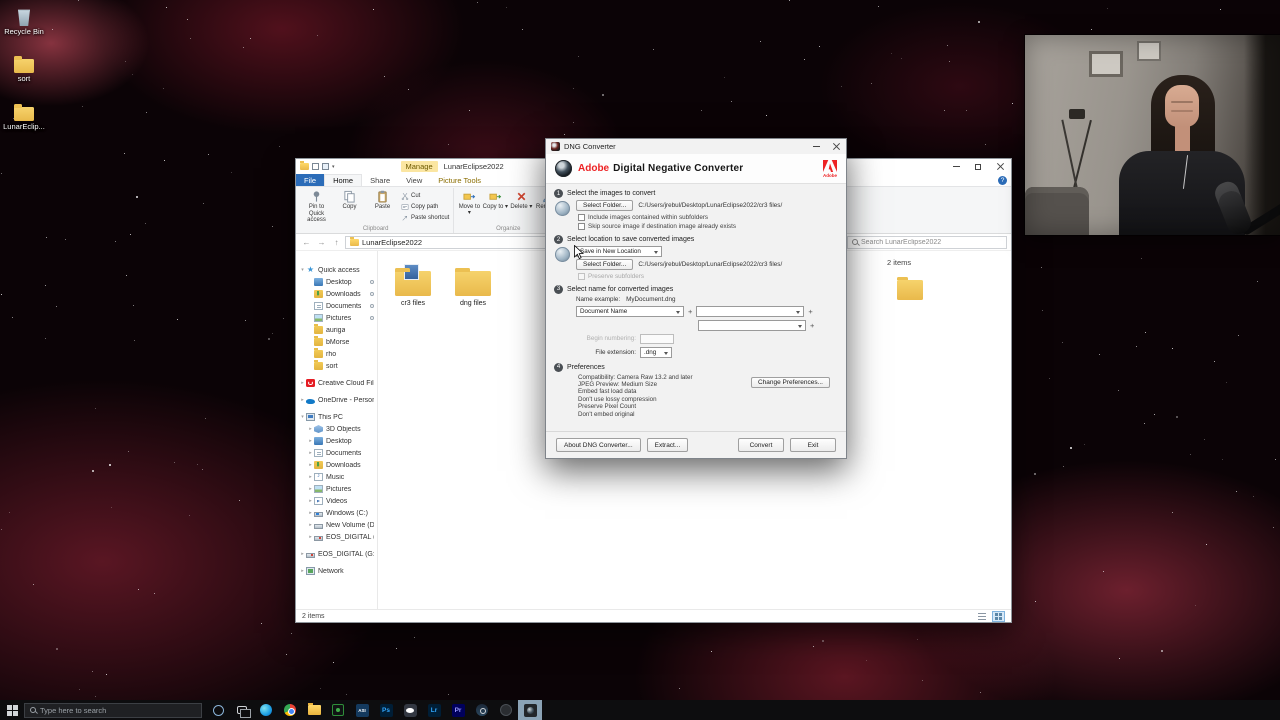  I want to click on dialog-minimize-button, so click(816, 146).